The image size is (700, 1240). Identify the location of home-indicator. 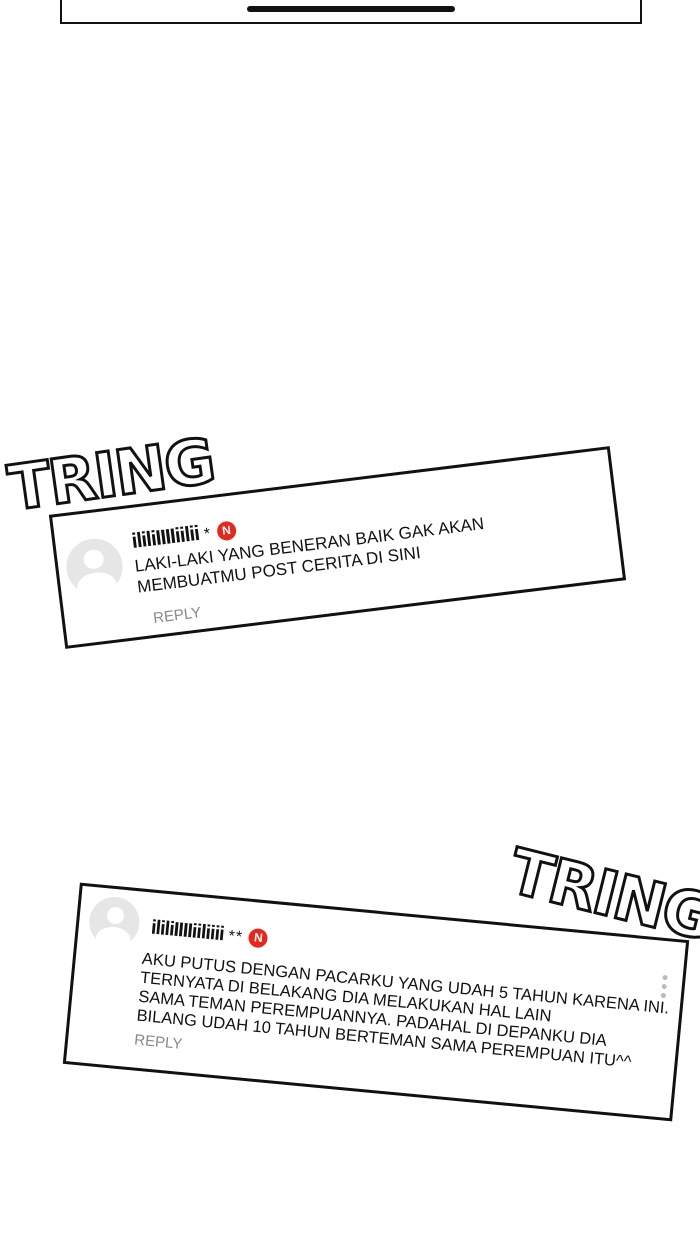
(351, 9).